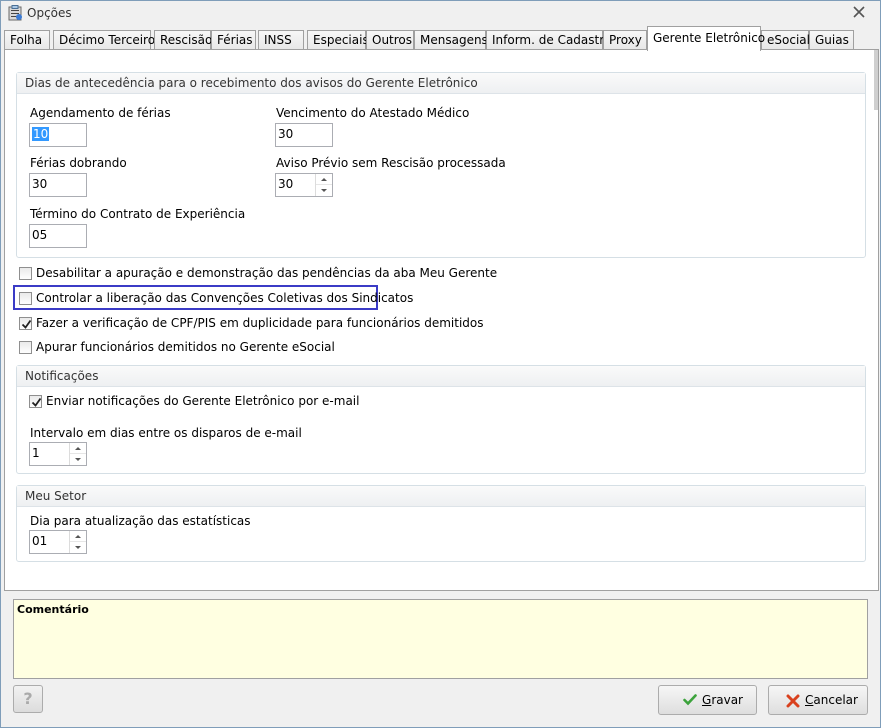  I want to click on title-bar: Opções, so click(440, 13).